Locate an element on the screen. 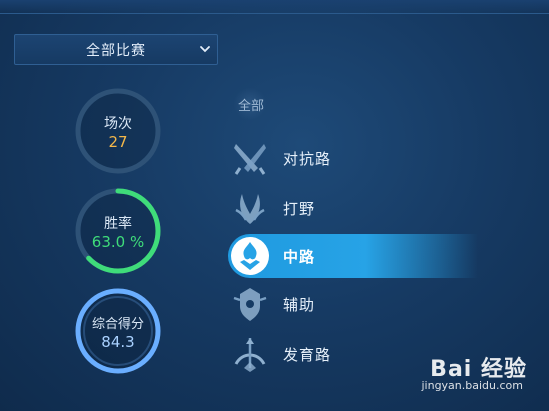 This screenshot has height=411, width=549. flame-crystal-icon is located at coordinates (250, 256).